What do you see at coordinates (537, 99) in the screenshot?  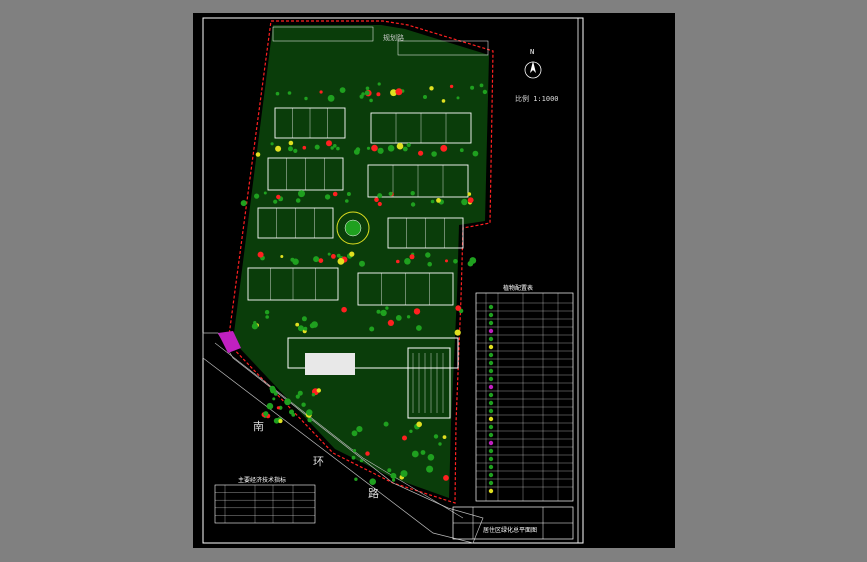 I see `scale-label: 比例 1:1000` at bounding box center [537, 99].